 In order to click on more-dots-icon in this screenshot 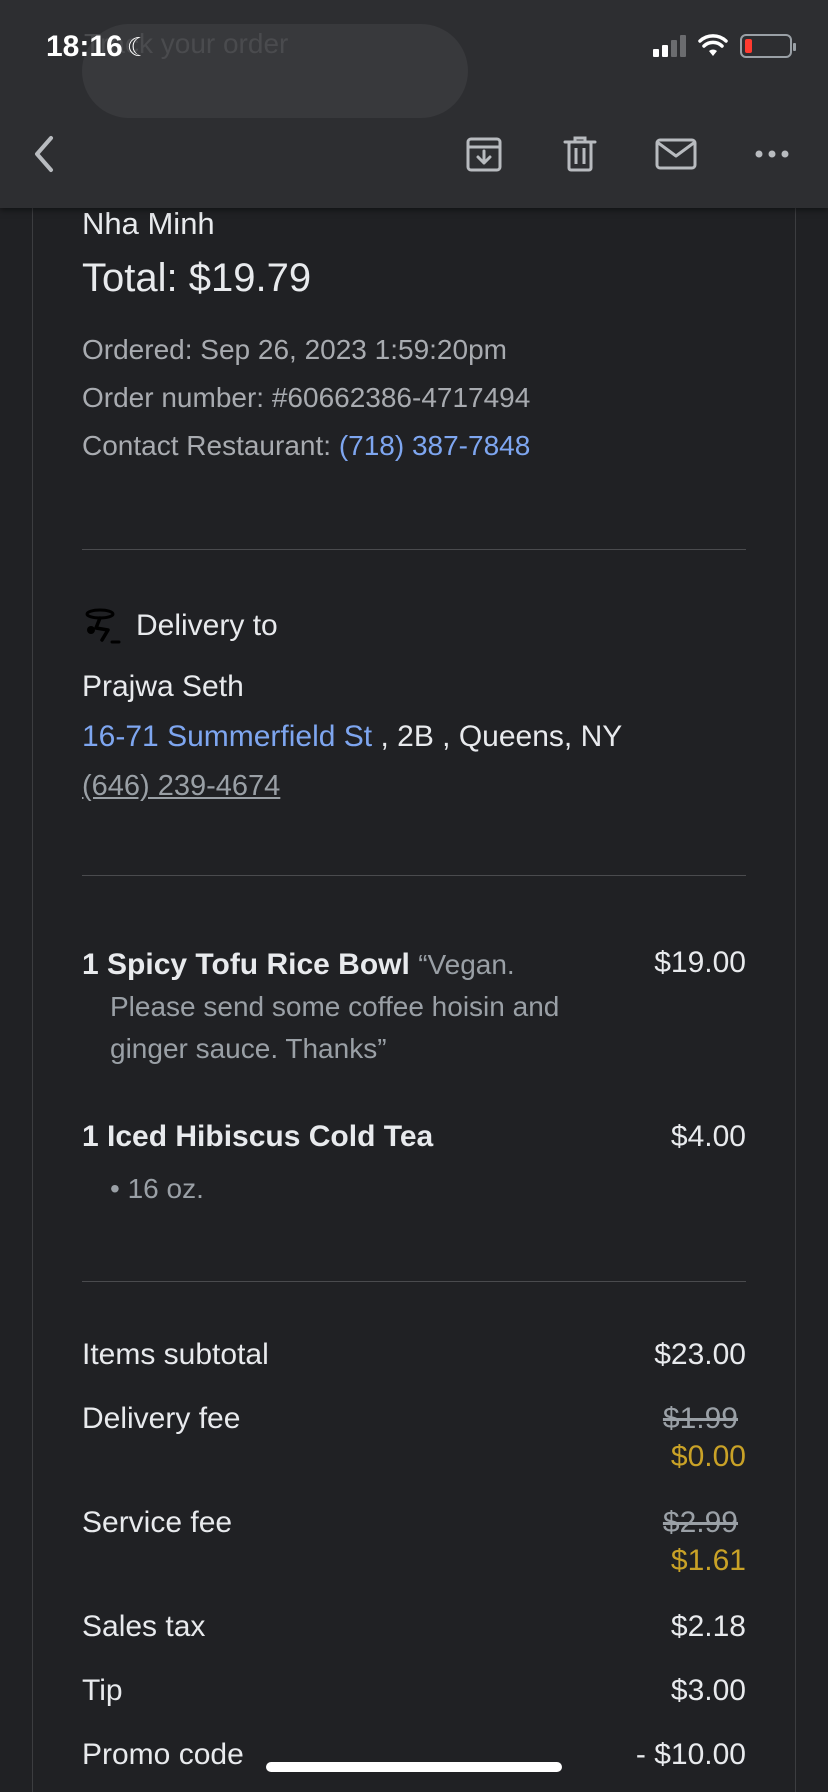, I will do `click(772, 154)`.